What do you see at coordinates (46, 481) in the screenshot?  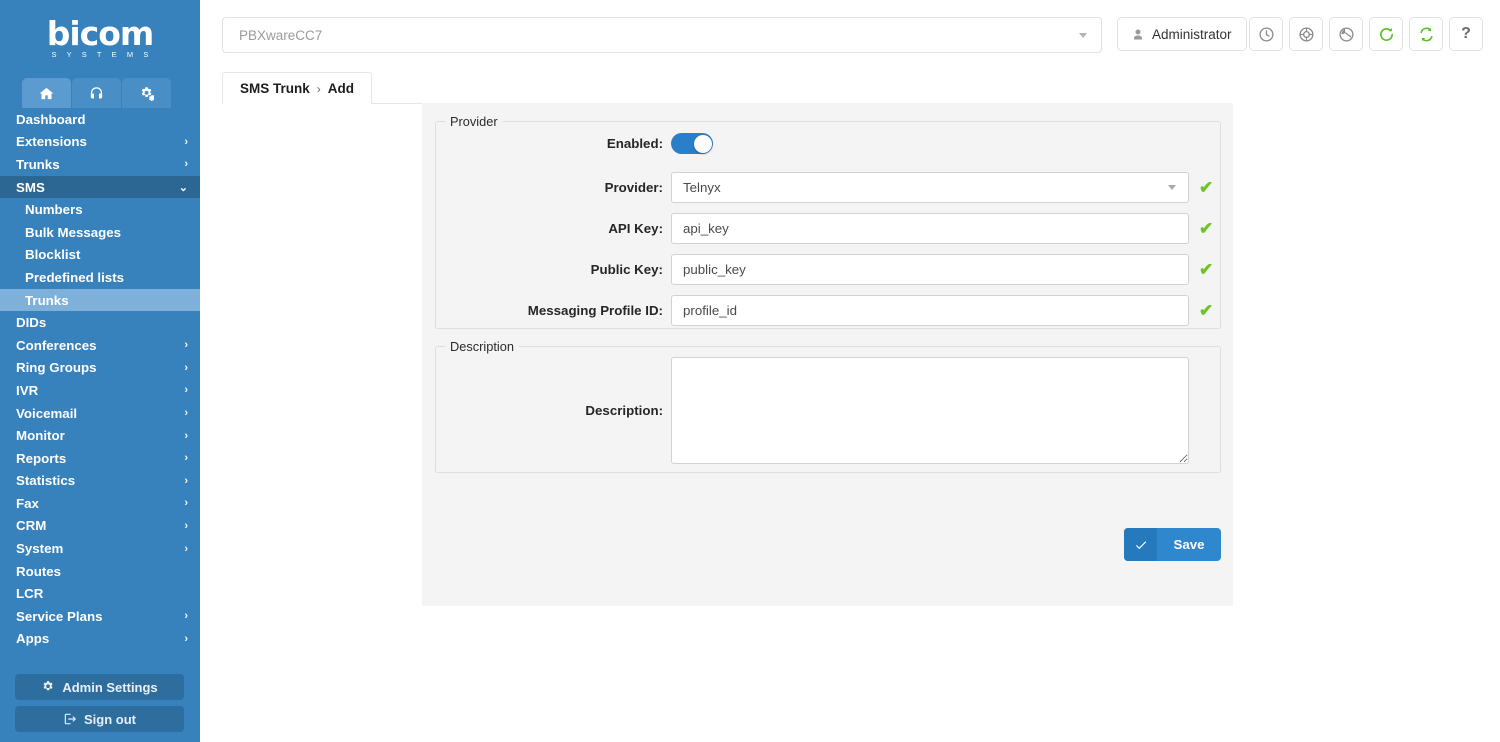 I see `sidebar-item-label: Statistics` at bounding box center [46, 481].